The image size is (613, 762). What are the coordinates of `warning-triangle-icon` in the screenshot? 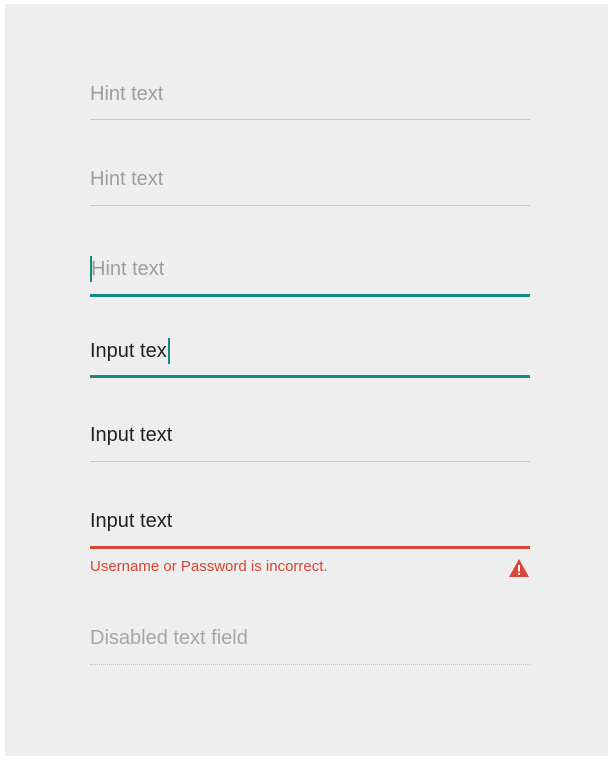 It's located at (519, 568).